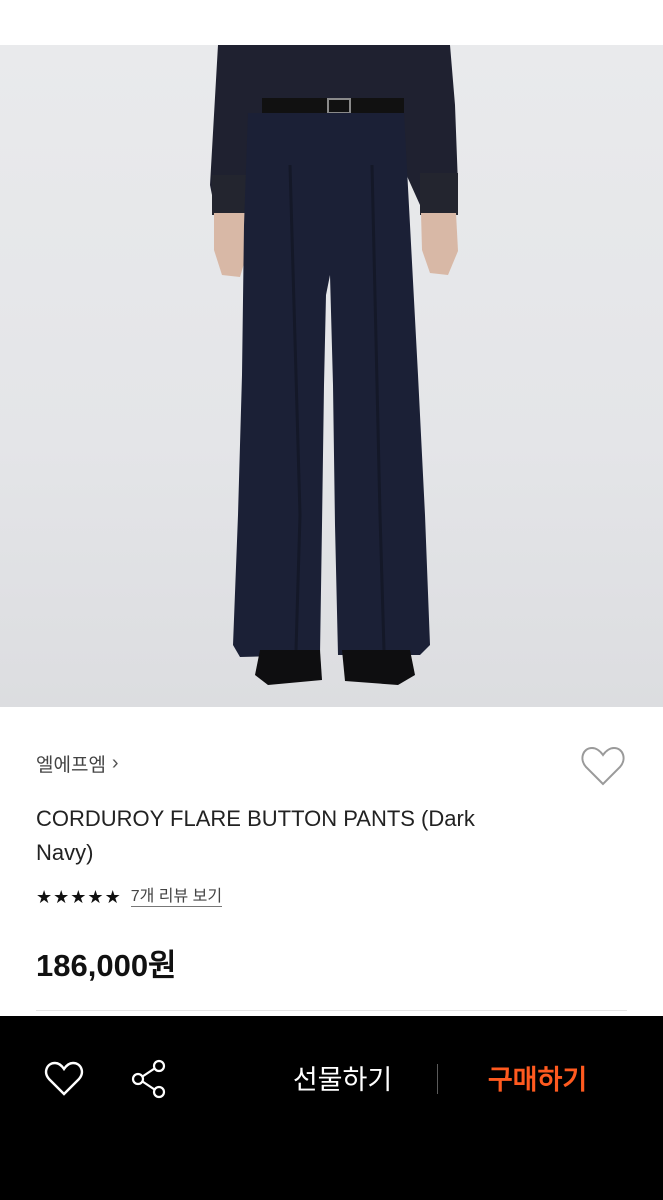 The image size is (663, 1200). What do you see at coordinates (331, 22) in the screenshot?
I see `top-strip` at bounding box center [331, 22].